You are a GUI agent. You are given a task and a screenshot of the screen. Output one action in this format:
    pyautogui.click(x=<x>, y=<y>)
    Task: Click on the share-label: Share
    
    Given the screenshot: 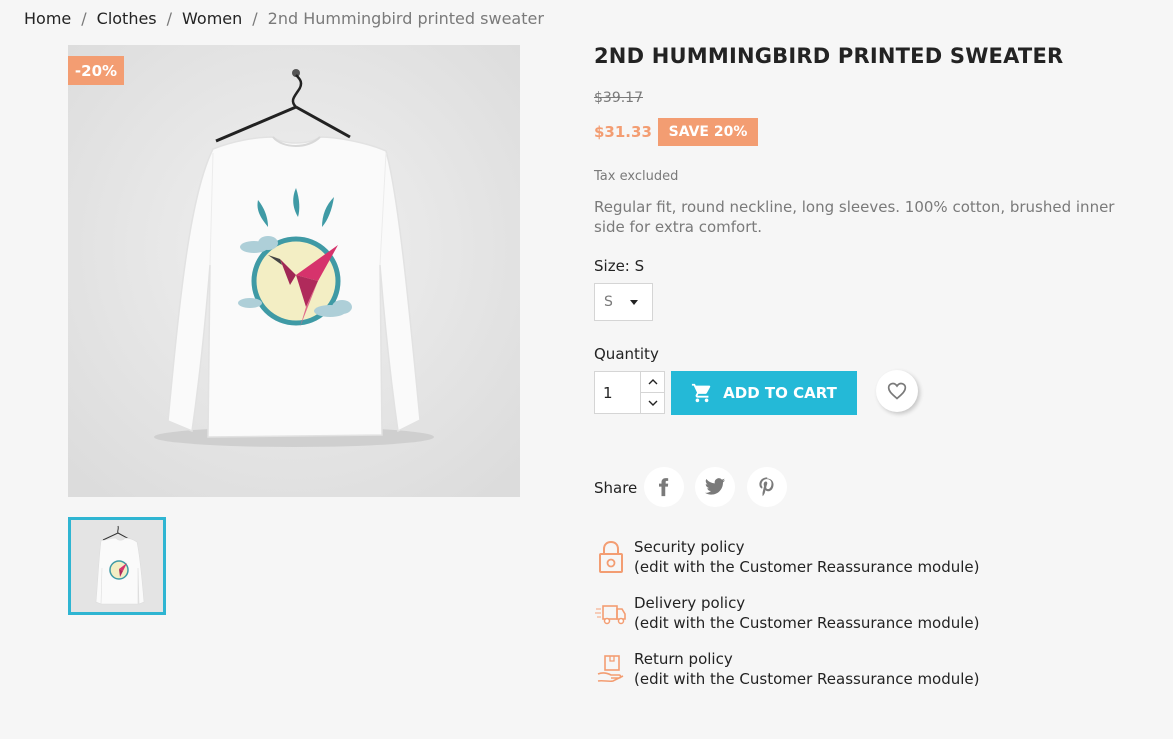 What is the action you would take?
    pyautogui.click(x=616, y=488)
    